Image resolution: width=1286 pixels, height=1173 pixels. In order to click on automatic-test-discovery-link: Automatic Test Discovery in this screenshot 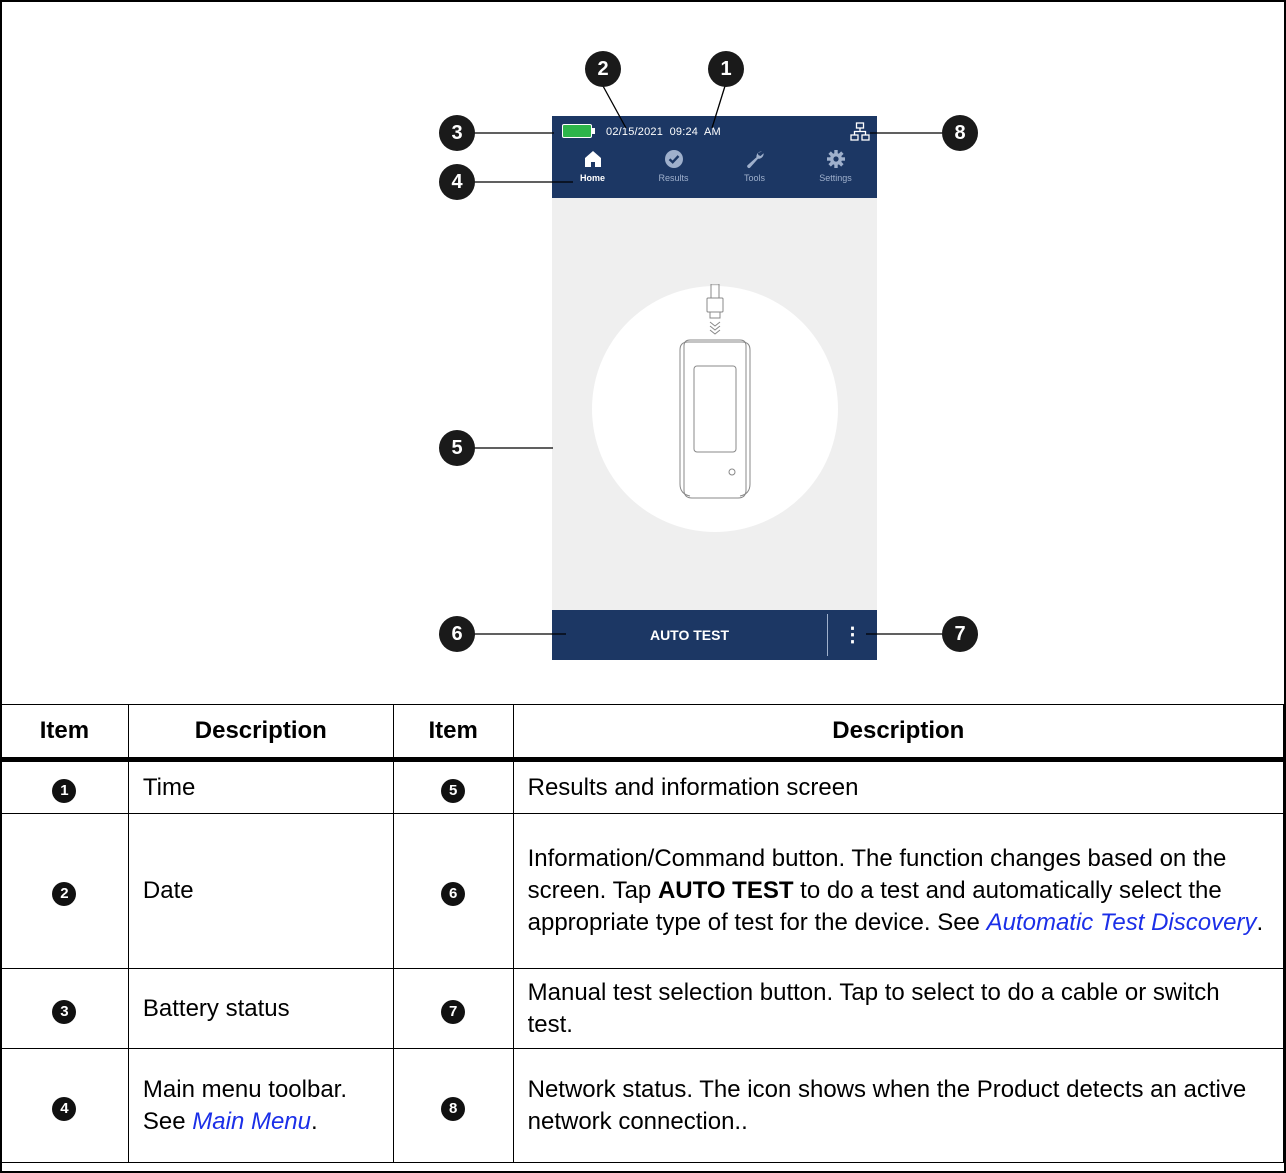, I will do `click(1122, 922)`.